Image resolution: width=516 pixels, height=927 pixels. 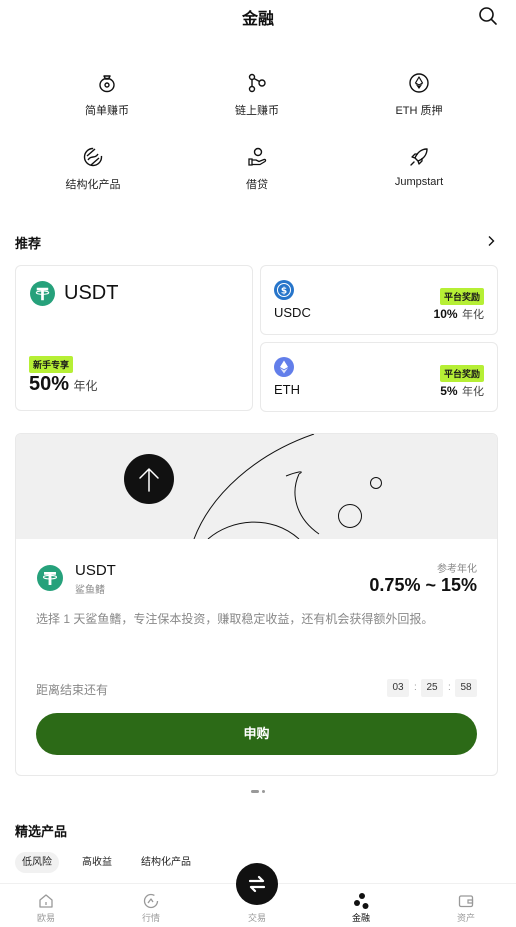 What do you see at coordinates (150, 918) in the screenshot?
I see `tab-label: 行情` at bounding box center [150, 918].